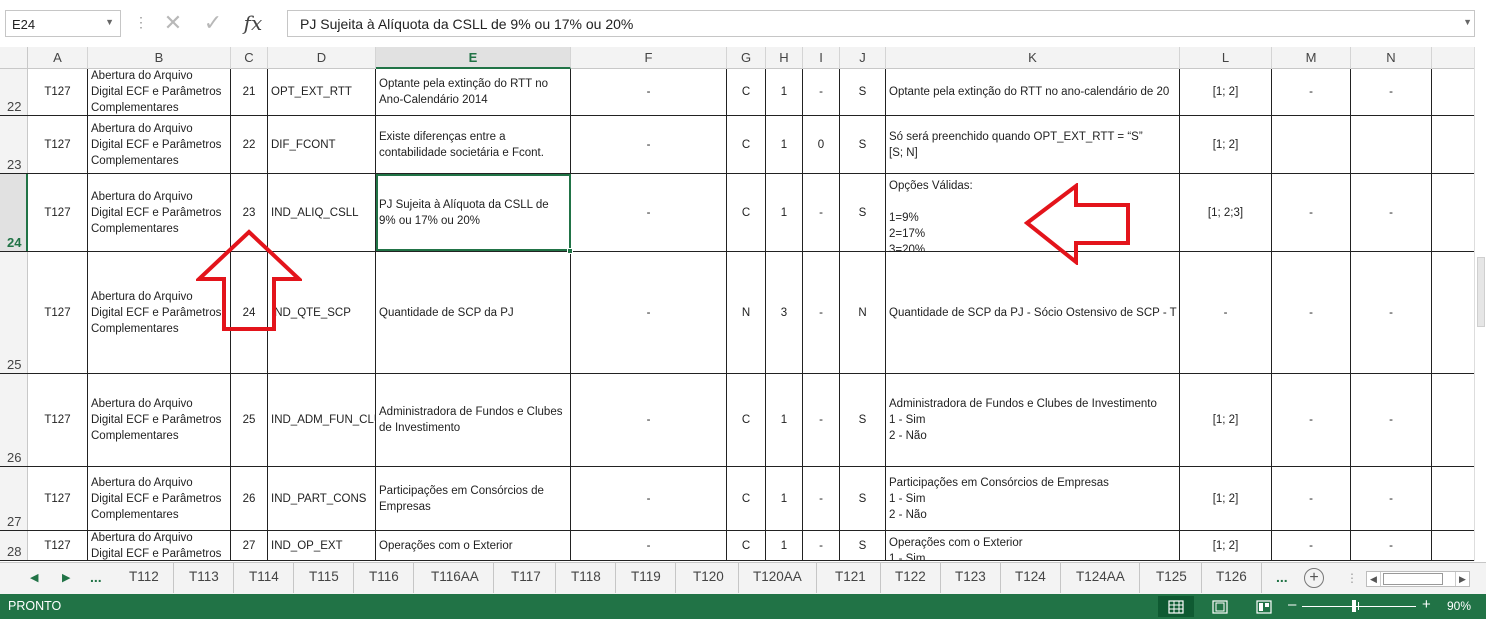 This screenshot has height=619, width=1486. I want to click on row-header: 26, so click(14, 420).